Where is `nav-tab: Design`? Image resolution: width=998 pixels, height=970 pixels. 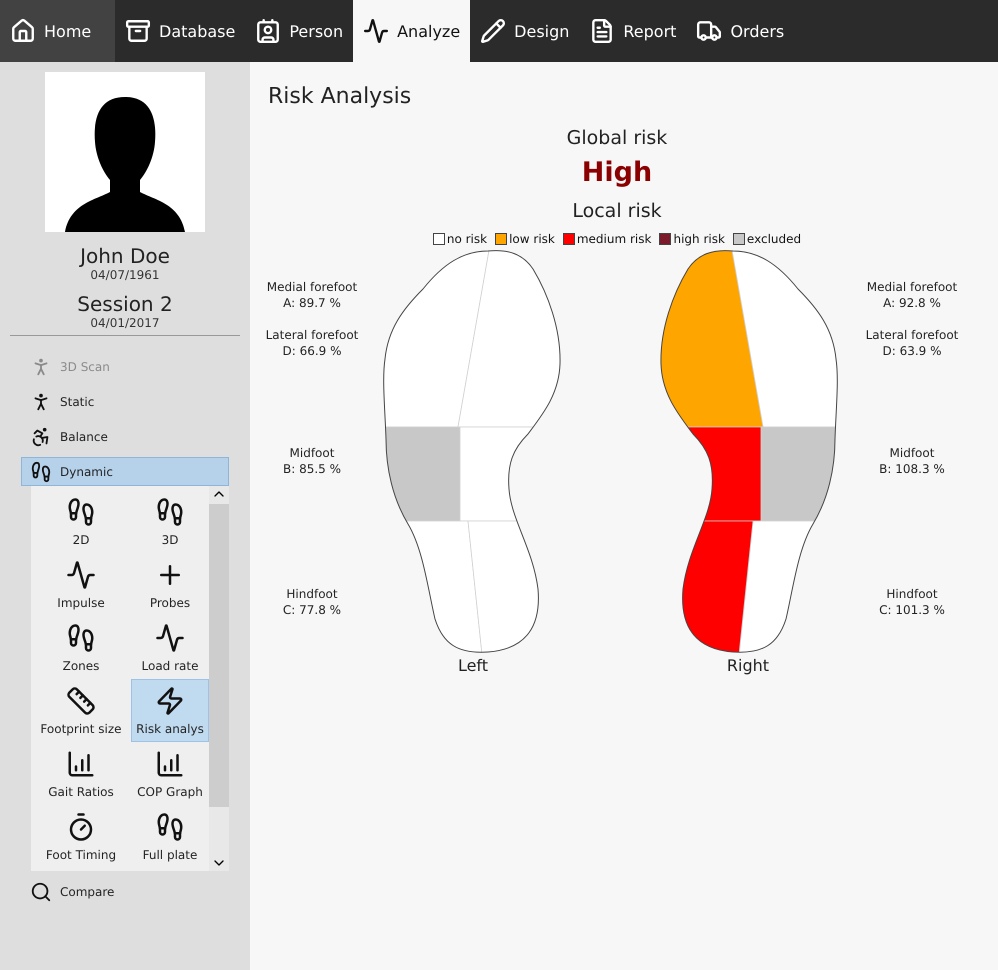 nav-tab: Design is located at coordinates (525, 31).